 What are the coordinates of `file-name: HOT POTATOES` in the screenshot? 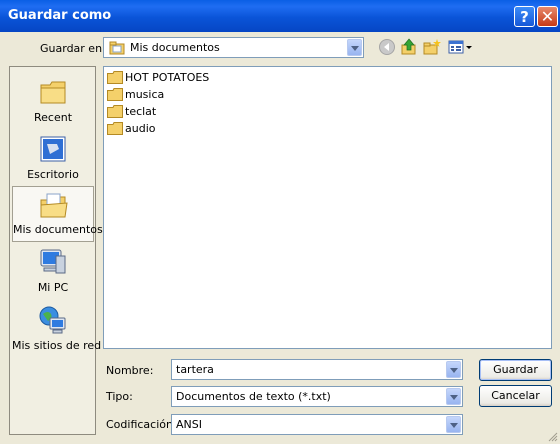 It's located at (167, 77).